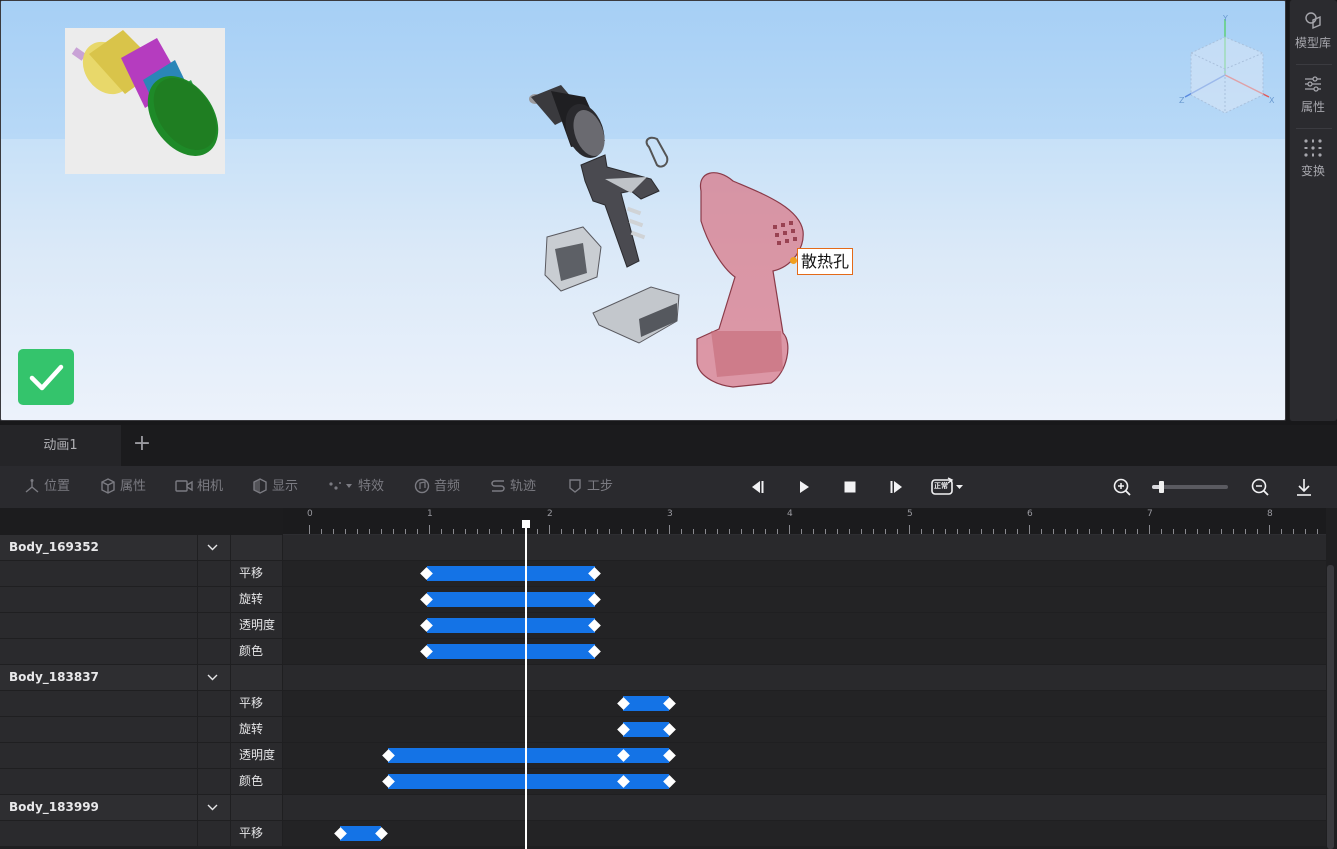 The height and width of the screenshot is (849, 1337). Describe the element at coordinates (1190, 487) in the screenshot. I see `timeline-zoom-slider` at that location.